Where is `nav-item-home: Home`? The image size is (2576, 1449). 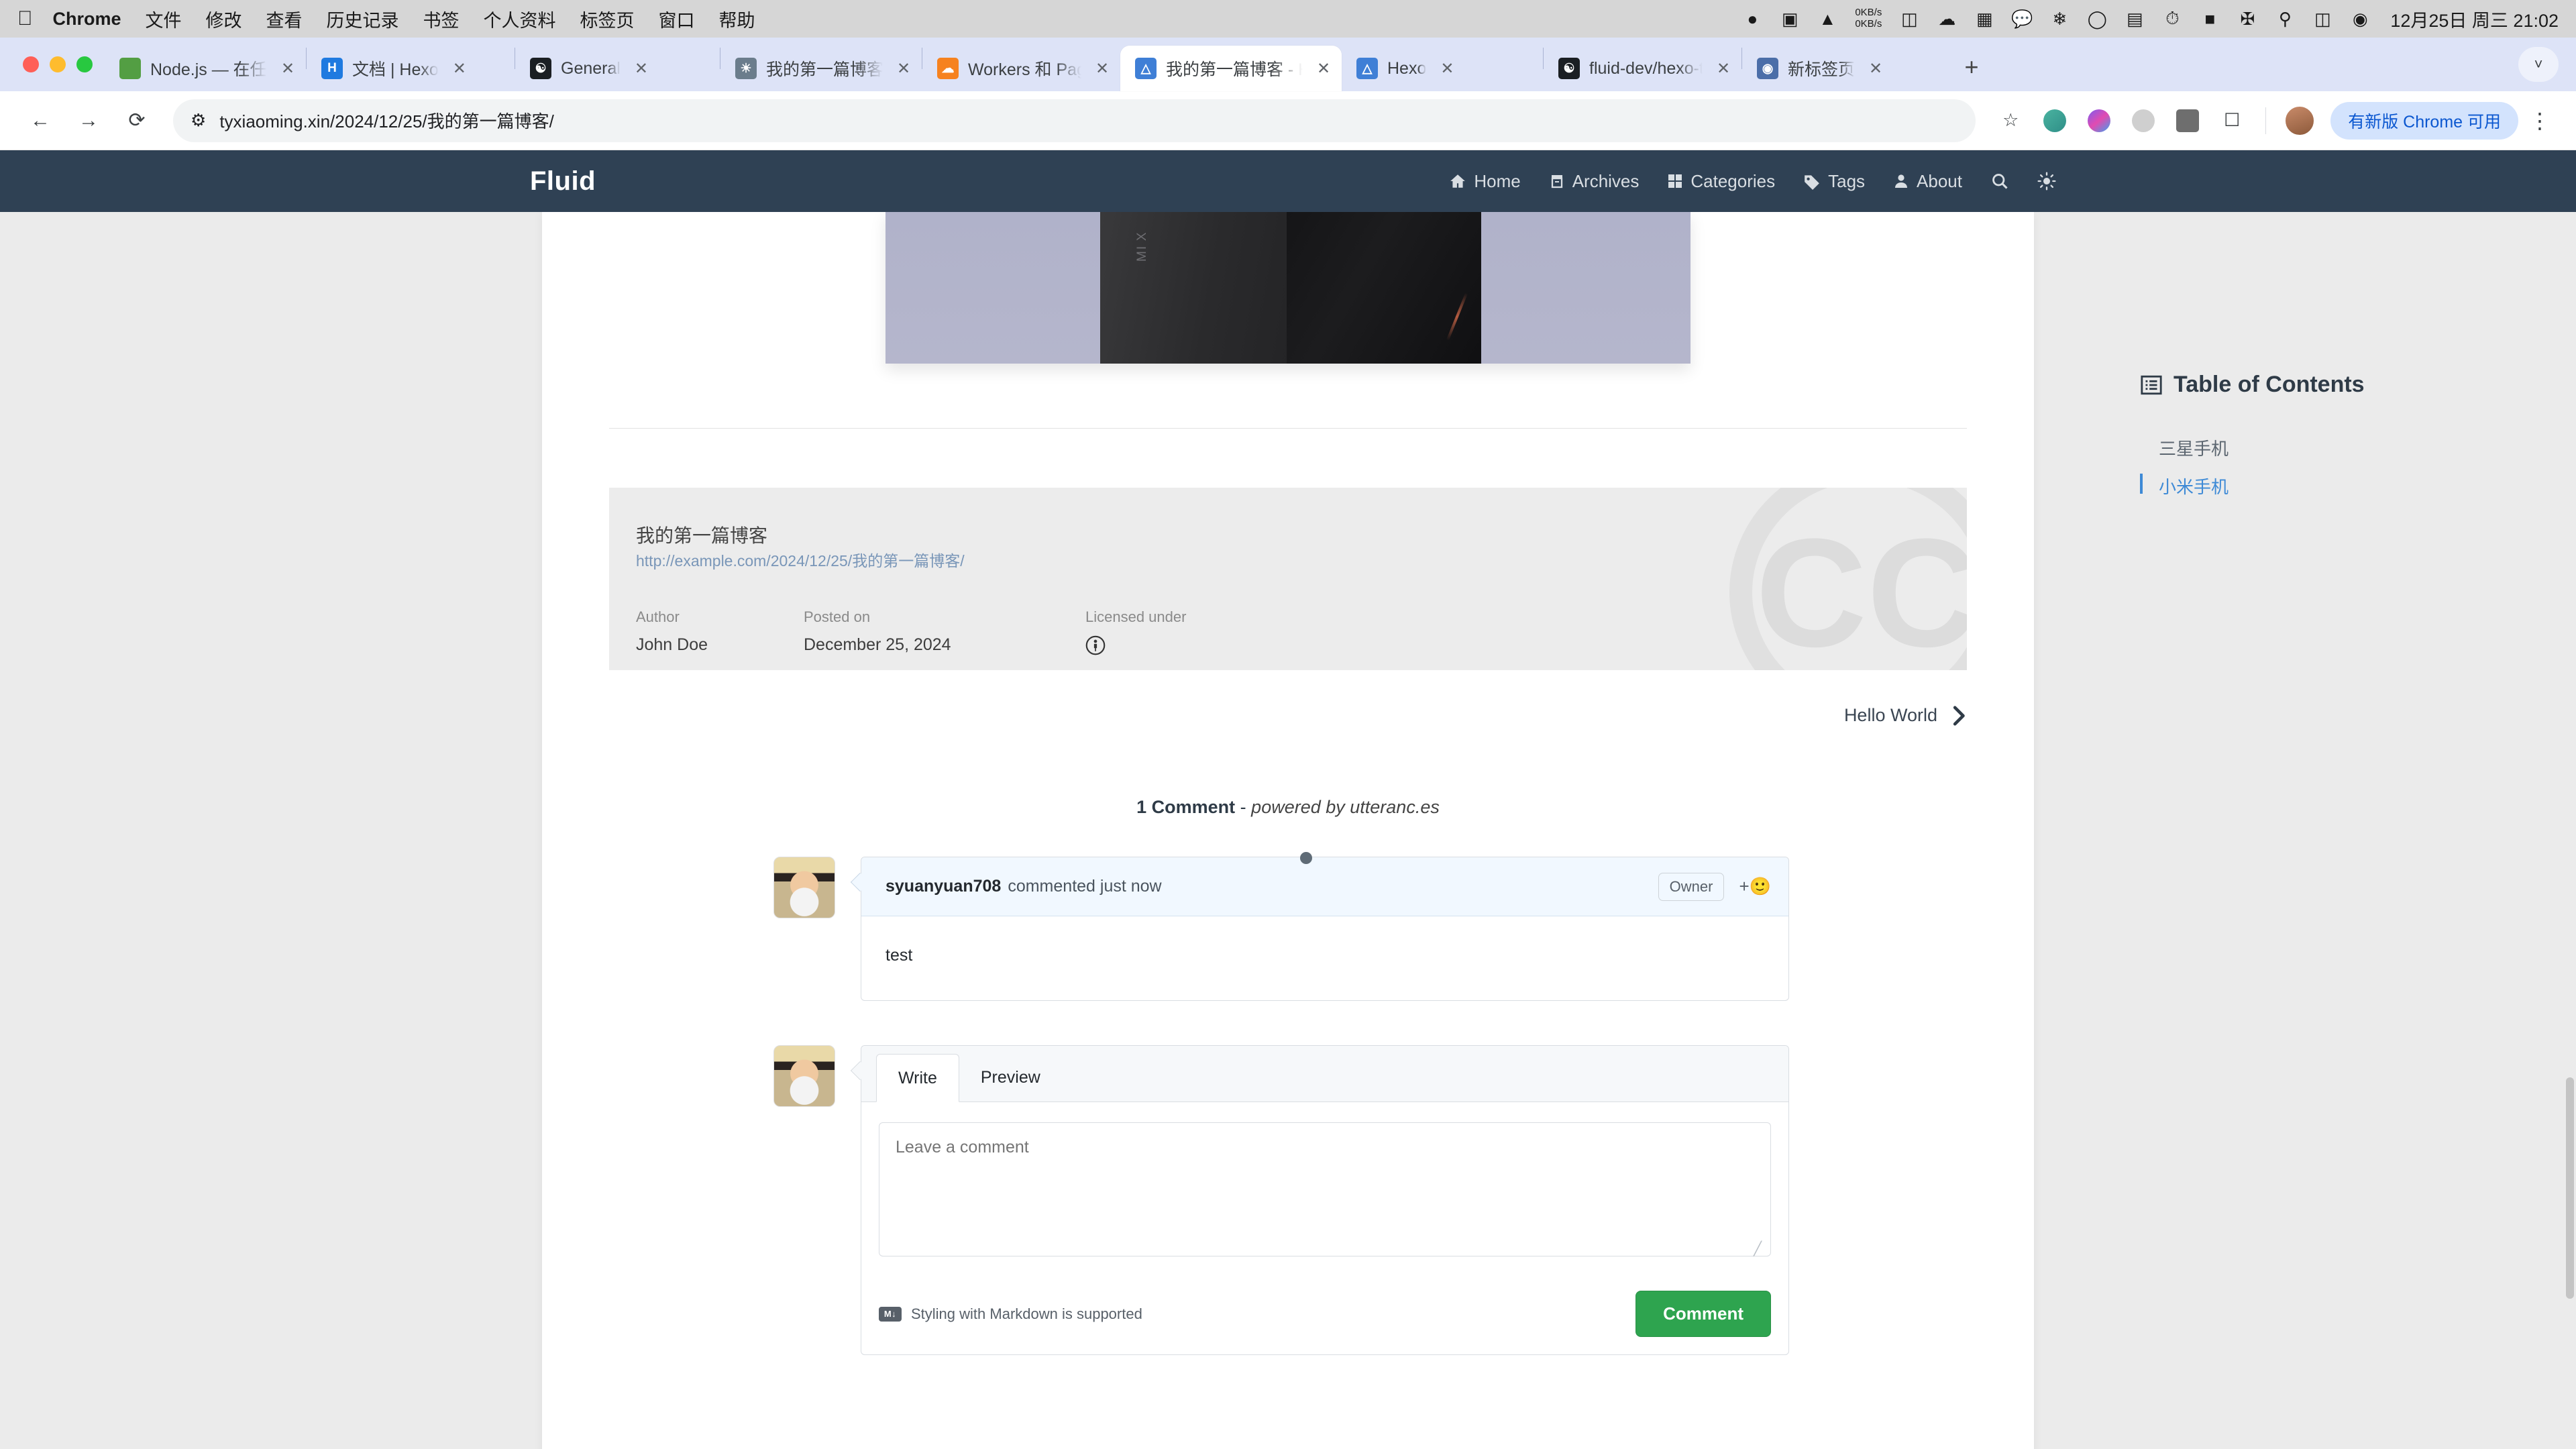
nav-item-home: Home is located at coordinates (1485, 181).